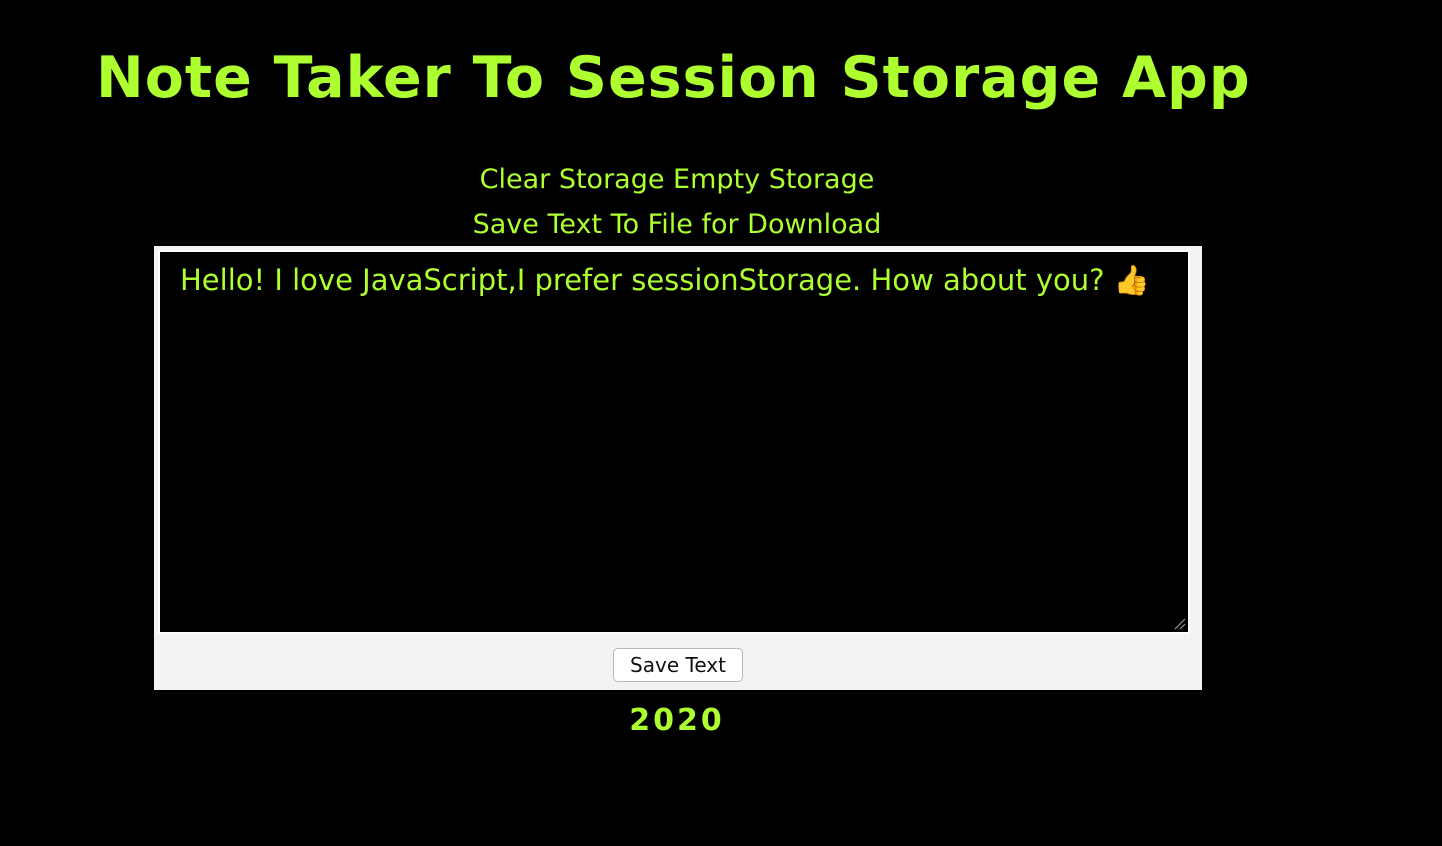  Describe the element at coordinates (673, 78) in the screenshot. I see `page-title: Note Taker To Session Storage App` at that location.